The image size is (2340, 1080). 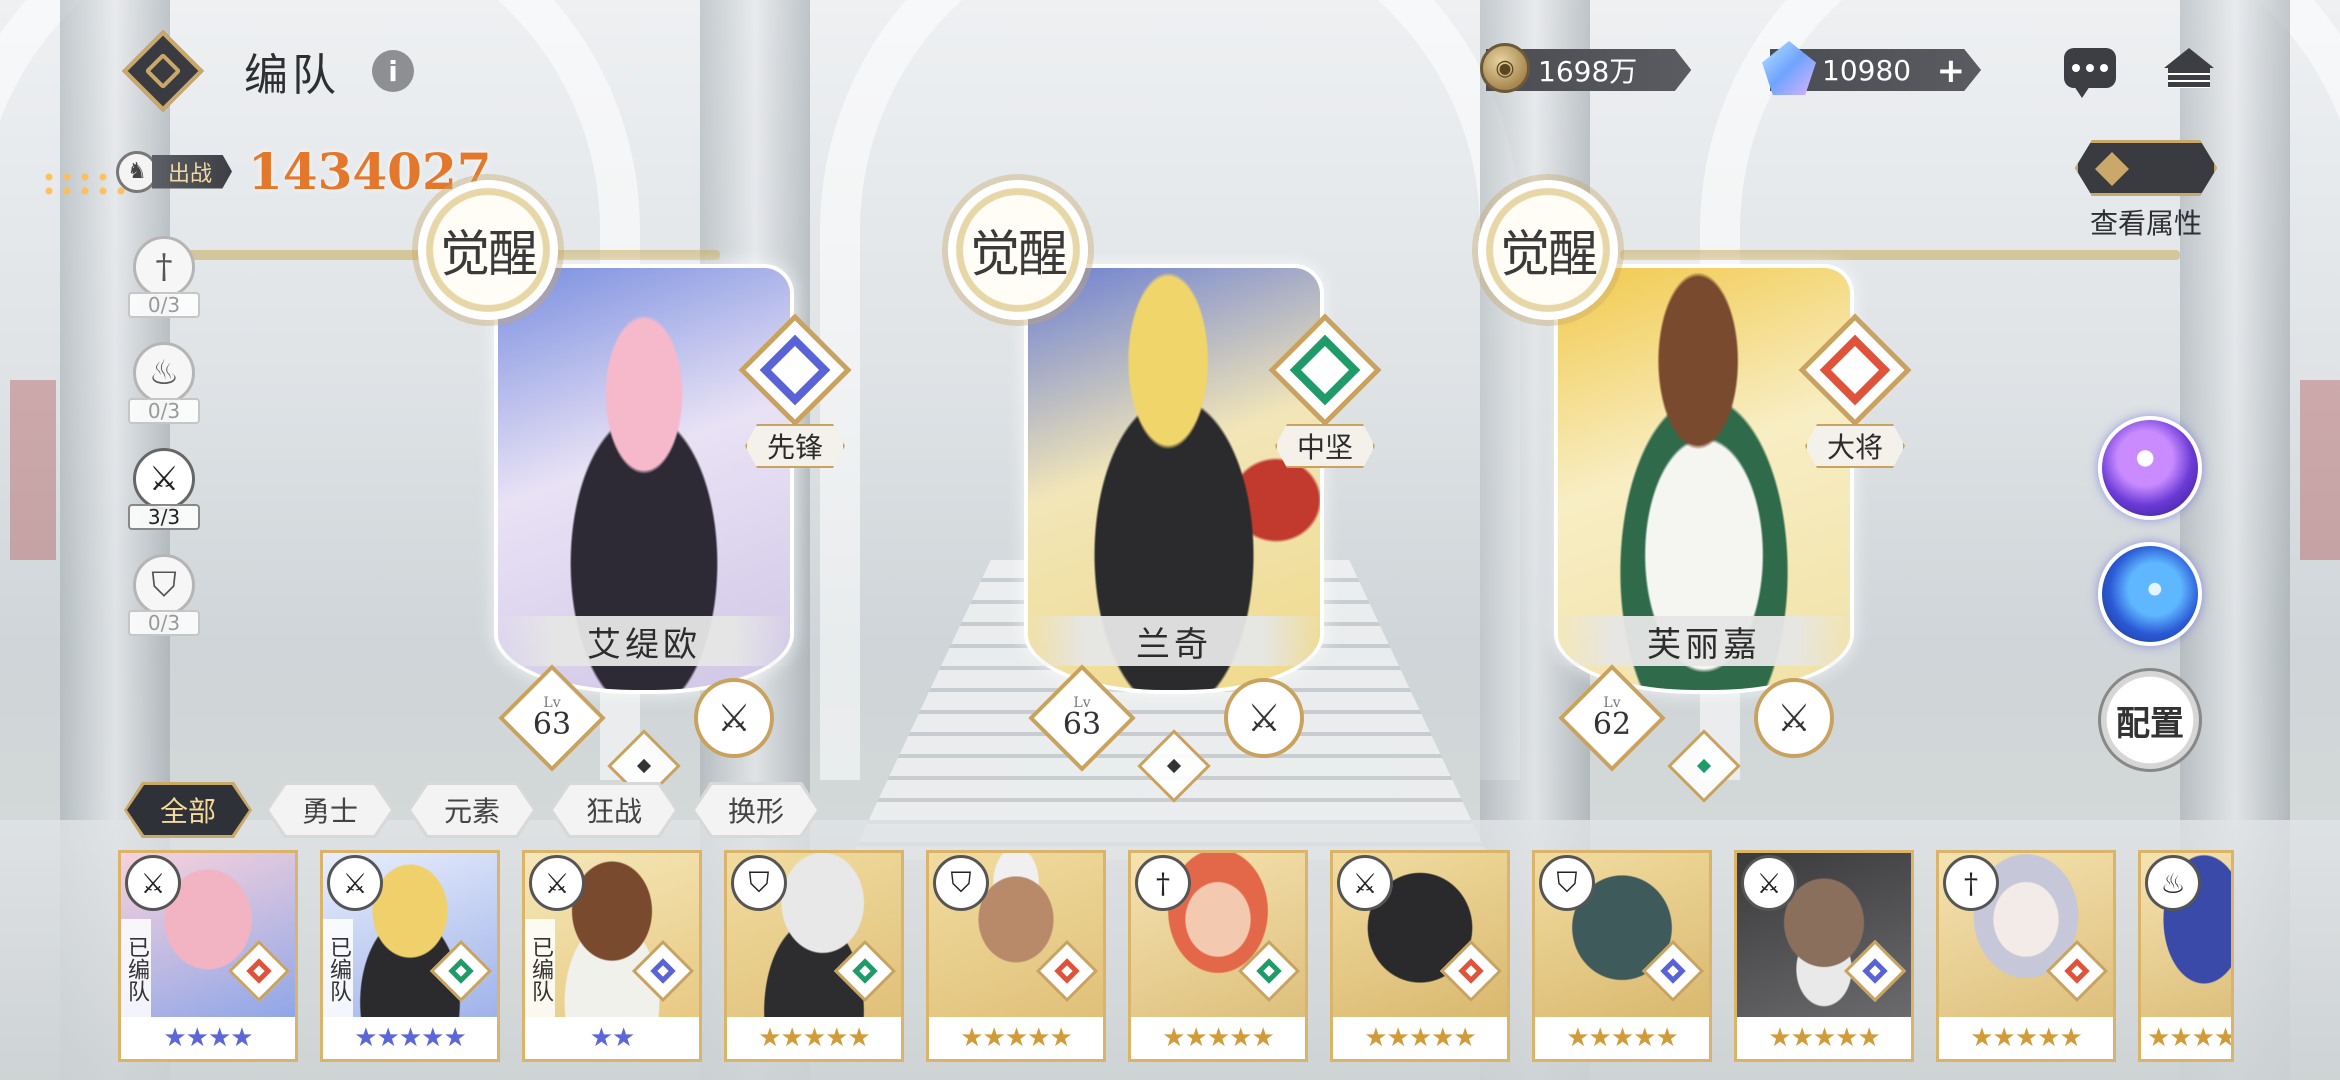 I want to click on class-filter-shield: ⛉ 0/3, so click(x=164, y=607).